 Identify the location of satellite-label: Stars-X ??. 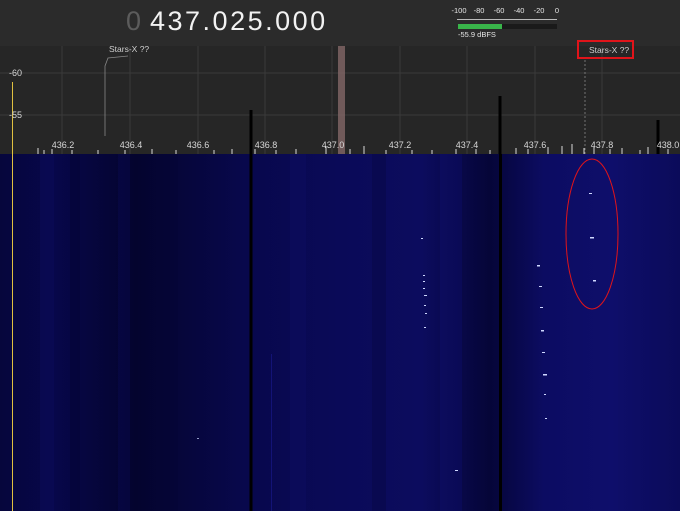
(129, 49).